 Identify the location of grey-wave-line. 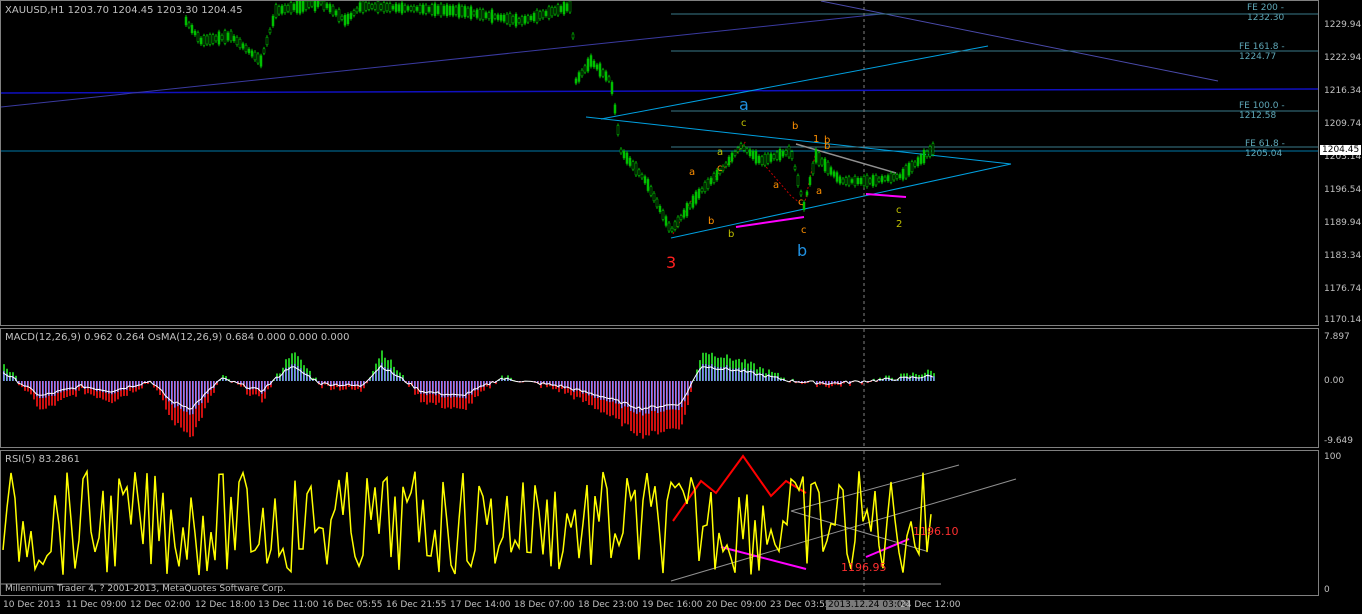
(846, 158).